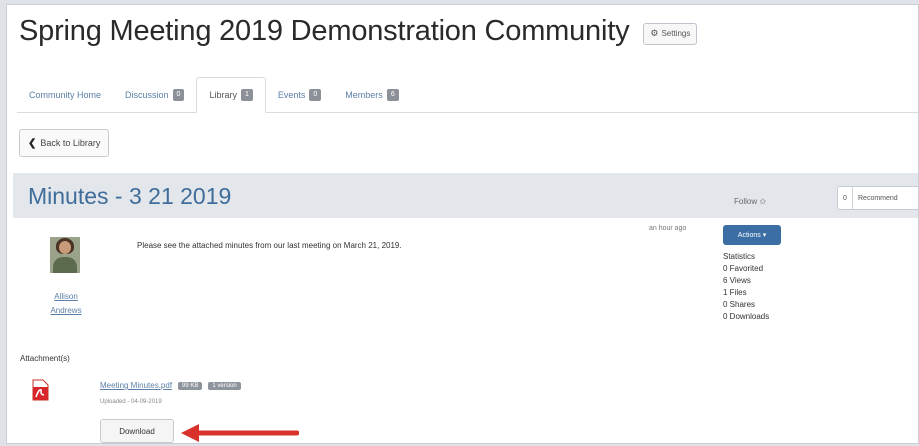 This screenshot has width=919, height=446. What do you see at coordinates (739, 304) in the screenshot?
I see `stat-shares: 0 Shares` at bounding box center [739, 304].